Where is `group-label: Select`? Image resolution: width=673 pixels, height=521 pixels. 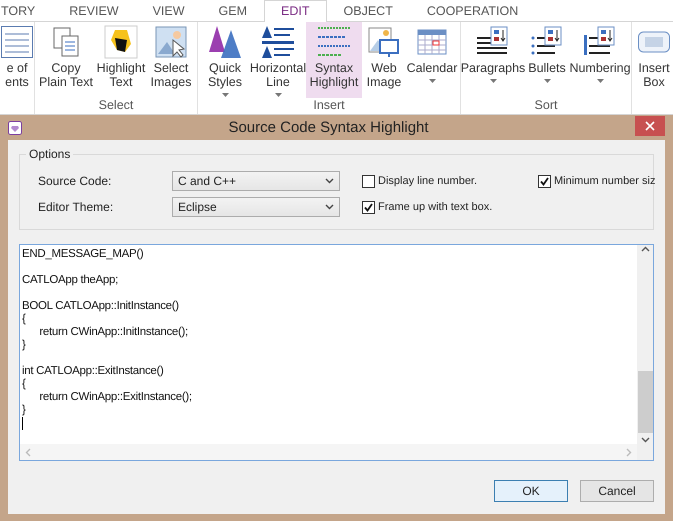 group-label: Select is located at coordinates (116, 106).